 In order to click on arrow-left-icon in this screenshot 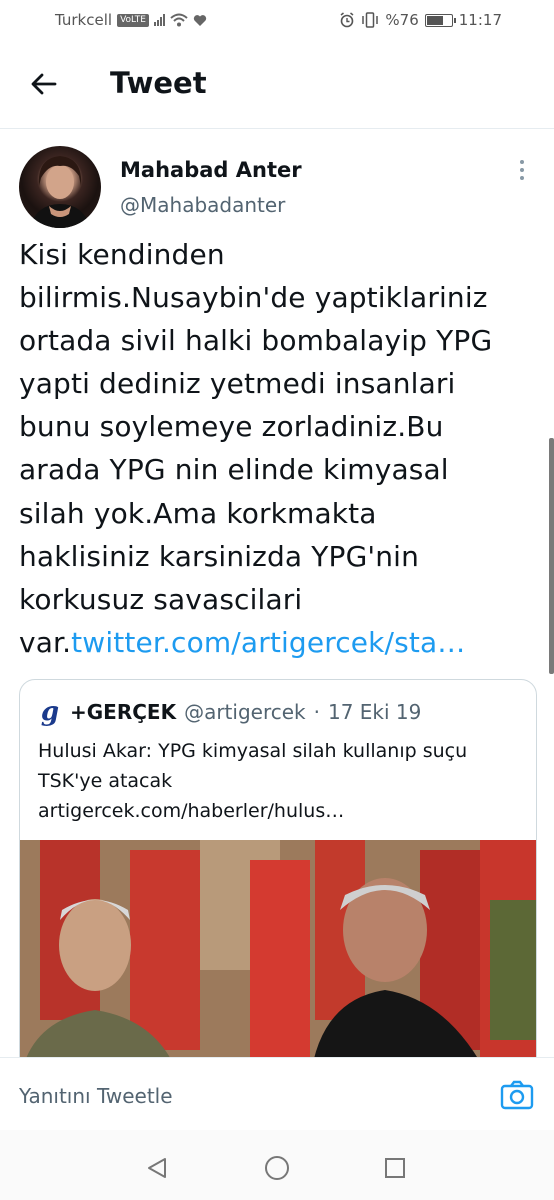, I will do `click(44, 84)`.